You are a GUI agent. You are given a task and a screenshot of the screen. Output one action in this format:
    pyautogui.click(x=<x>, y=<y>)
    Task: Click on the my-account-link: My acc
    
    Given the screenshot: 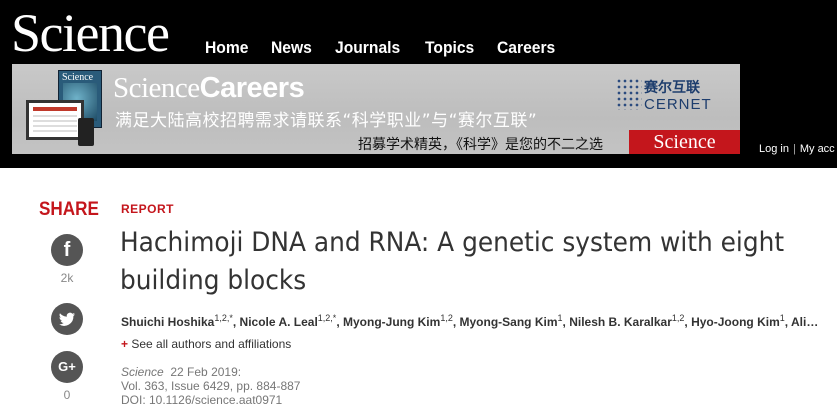 What is the action you would take?
    pyautogui.click(x=817, y=149)
    